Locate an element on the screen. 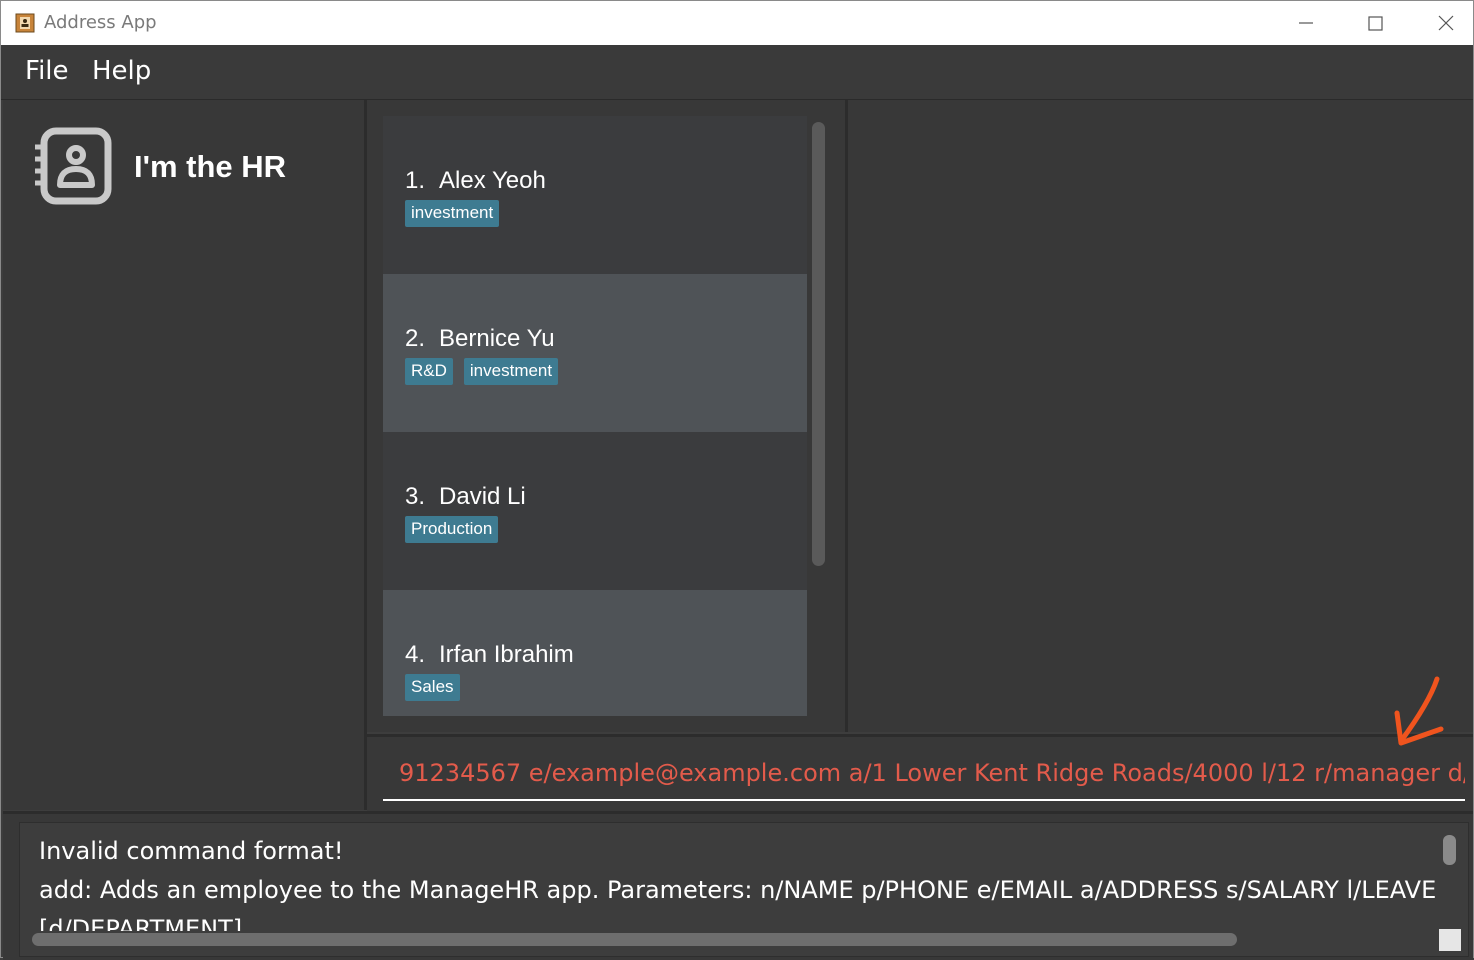 The height and width of the screenshot is (960, 1474). maximize-button is located at coordinates (1375, 23).